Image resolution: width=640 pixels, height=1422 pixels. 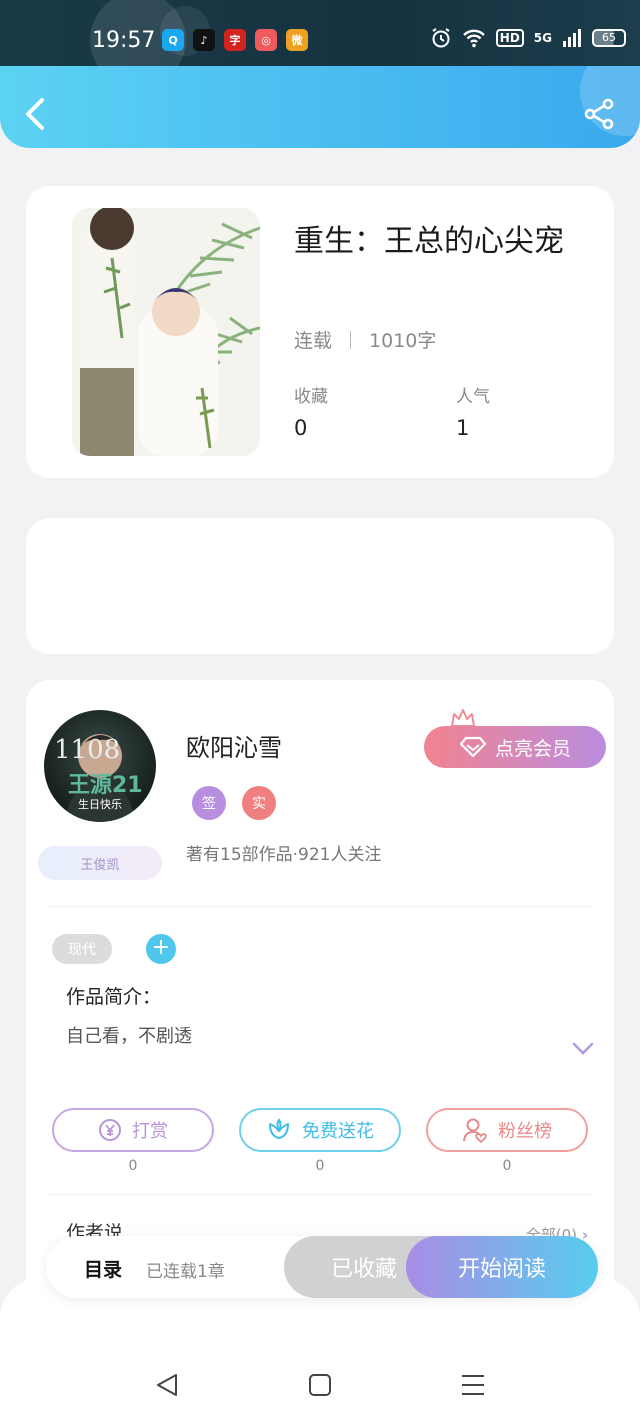 What do you see at coordinates (320, 1385) in the screenshot?
I see `nav-home-icon` at bounding box center [320, 1385].